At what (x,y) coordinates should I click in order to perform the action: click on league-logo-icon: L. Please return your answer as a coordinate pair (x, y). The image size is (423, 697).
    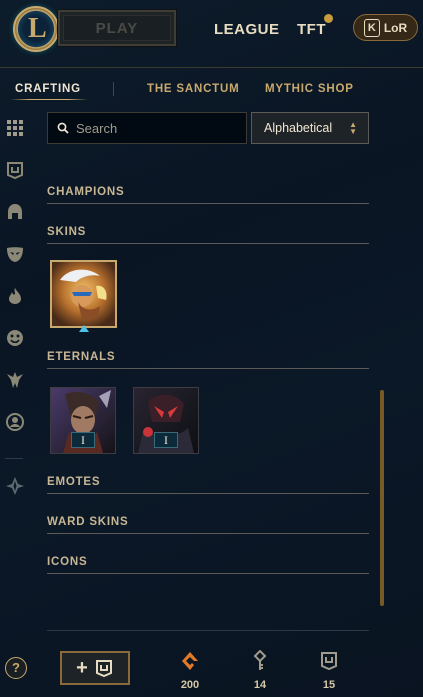
    Looking at the image, I should click on (36, 29).